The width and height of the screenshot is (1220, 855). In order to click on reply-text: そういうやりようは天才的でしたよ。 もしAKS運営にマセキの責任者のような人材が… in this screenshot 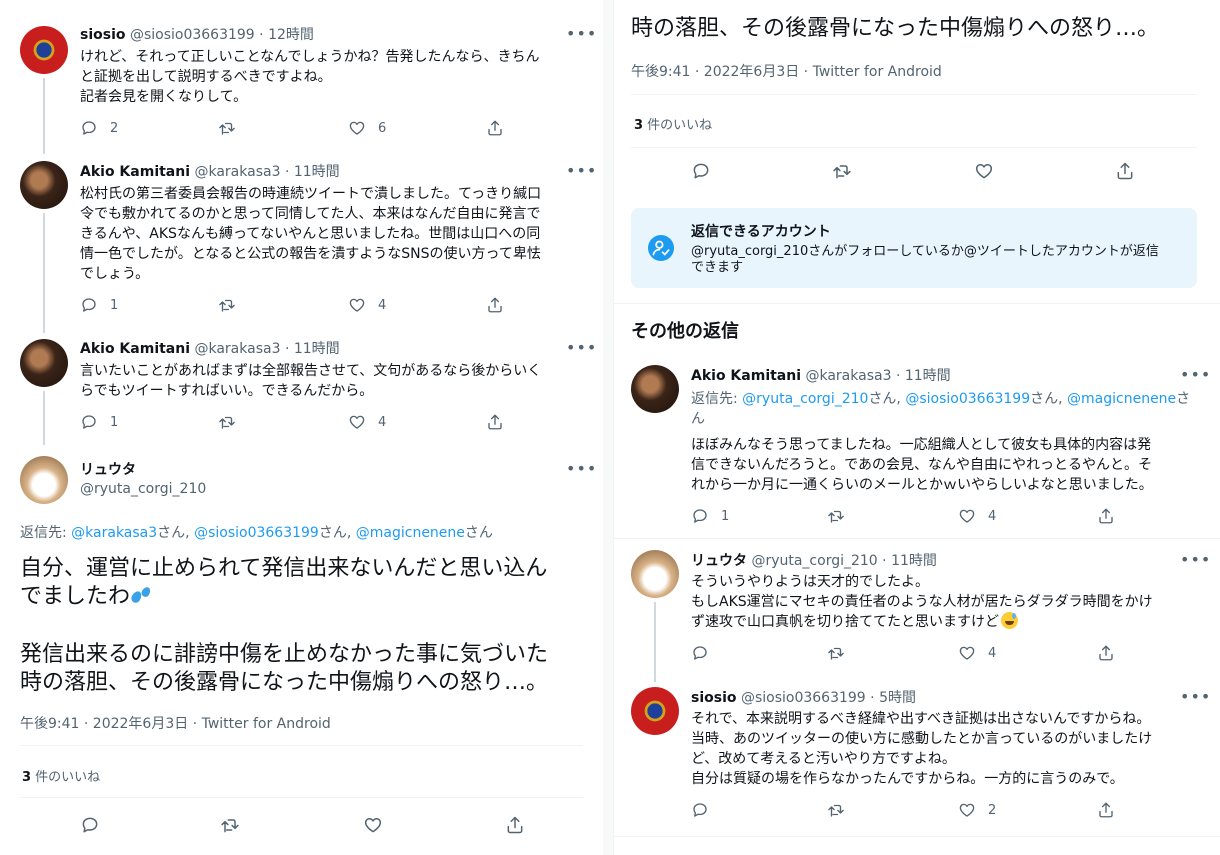, I will do `click(951, 602)`.